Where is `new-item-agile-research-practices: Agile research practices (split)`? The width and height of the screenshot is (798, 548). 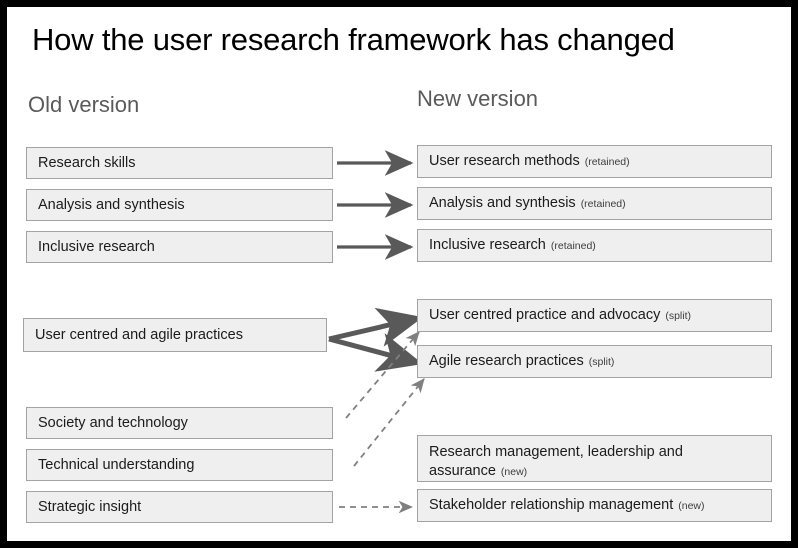
new-item-agile-research-practices: Agile research practices (split) is located at coordinates (594, 361).